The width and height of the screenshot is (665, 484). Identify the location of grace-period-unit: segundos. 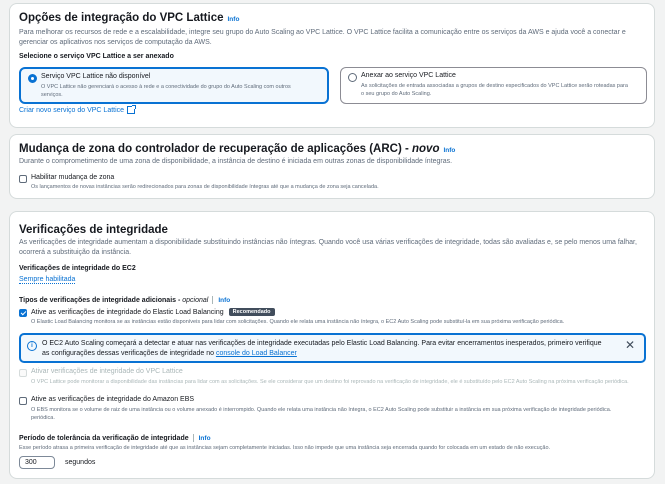
(80, 462).